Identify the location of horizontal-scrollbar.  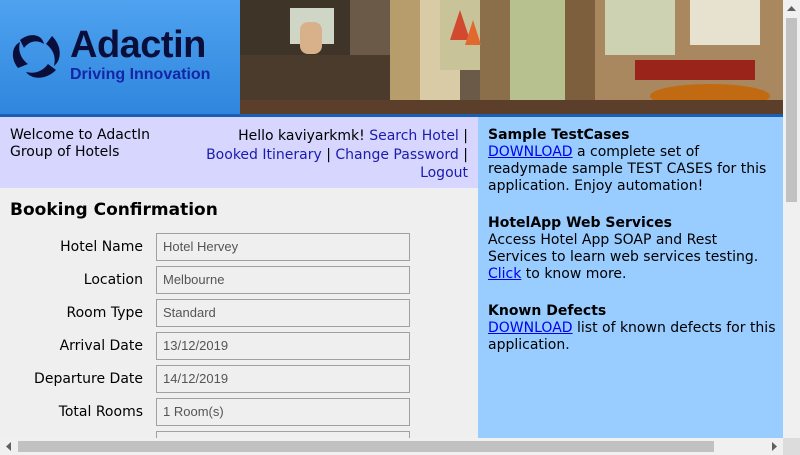
(391, 446).